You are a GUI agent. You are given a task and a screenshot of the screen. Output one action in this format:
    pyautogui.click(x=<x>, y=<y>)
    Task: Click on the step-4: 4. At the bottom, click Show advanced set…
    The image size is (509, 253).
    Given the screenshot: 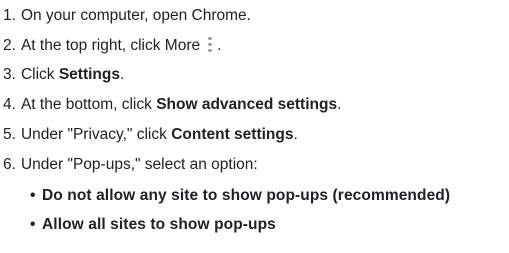 What is the action you would take?
    pyautogui.click(x=172, y=105)
    